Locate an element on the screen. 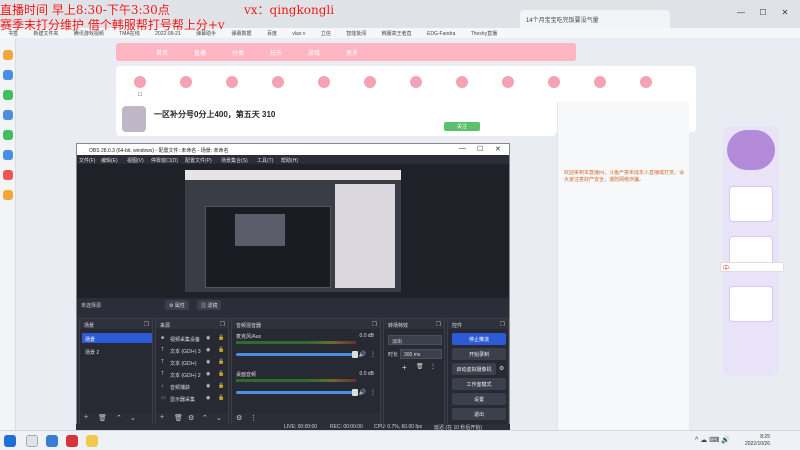 This screenshot has width=800, height=450. category-item: 11 is located at coordinates (140, 87).